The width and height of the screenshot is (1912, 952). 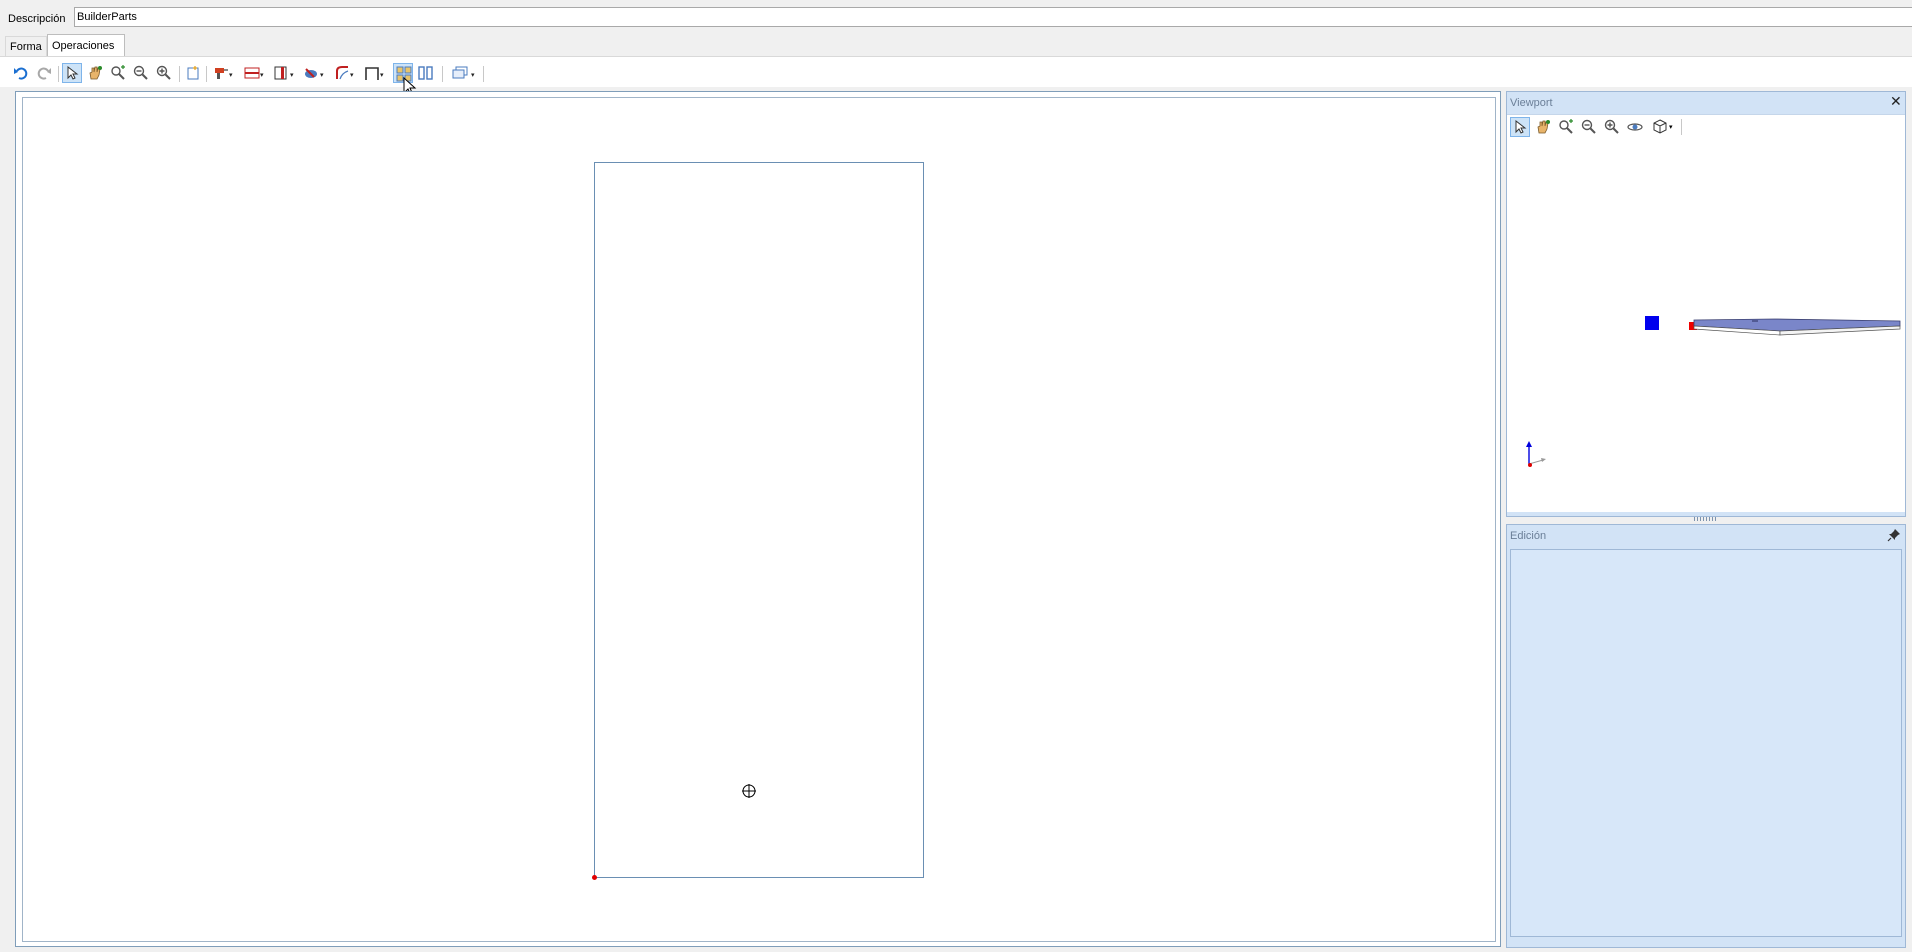 I want to click on part-3d-preview, so click(x=1797, y=327).